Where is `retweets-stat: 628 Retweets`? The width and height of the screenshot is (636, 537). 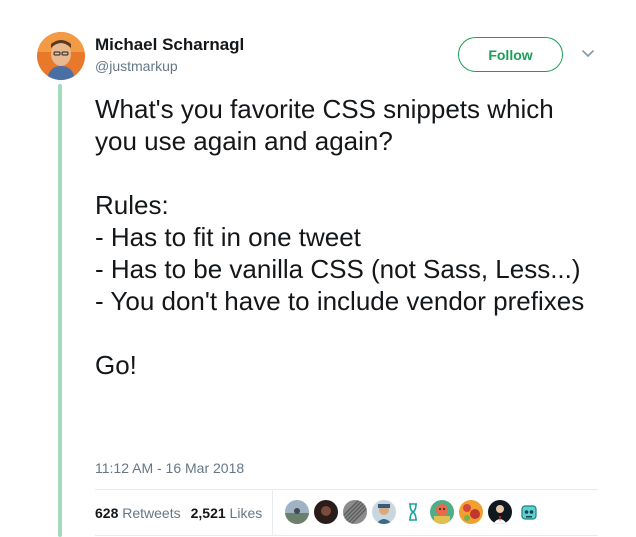 retweets-stat: 628 Retweets is located at coordinates (138, 513).